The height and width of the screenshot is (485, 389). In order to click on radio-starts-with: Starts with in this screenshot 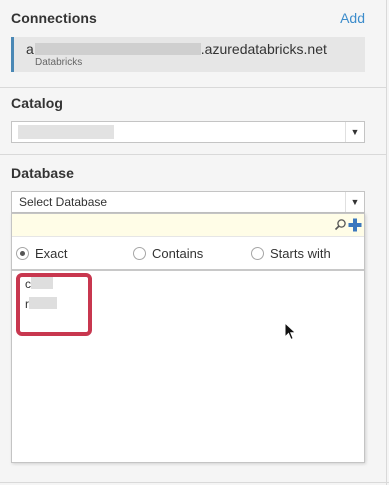, I will do `click(291, 253)`.